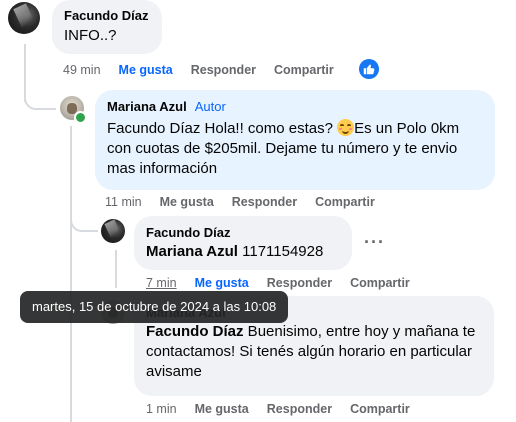 The width and height of the screenshot is (516, 422). What do you see at coordinates (280, 251) in the screenshot?
I see `comment-text-part: 1171154928` at bounding box center [280, 251].